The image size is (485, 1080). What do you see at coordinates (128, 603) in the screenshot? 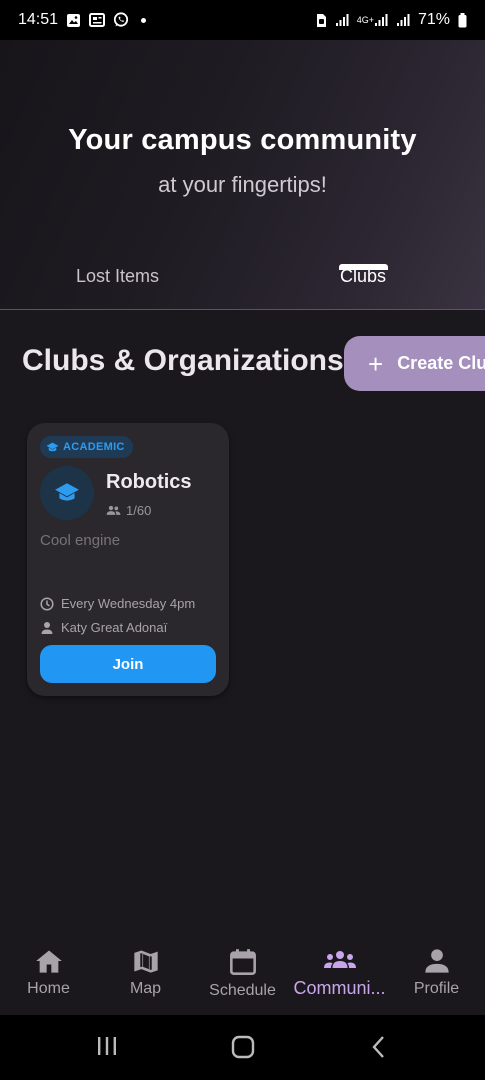
I see `schedule-text: Every Wednesday 4pm` at bounding box center [128, 603].